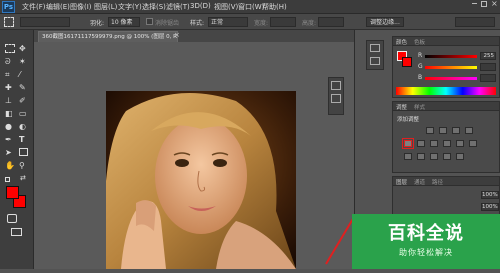 The height and width of the screenshot is (273, 500). What do you see at coordinates (488, 67) in the screenshot?
I see `g-value` at bounding box center [488, 67].